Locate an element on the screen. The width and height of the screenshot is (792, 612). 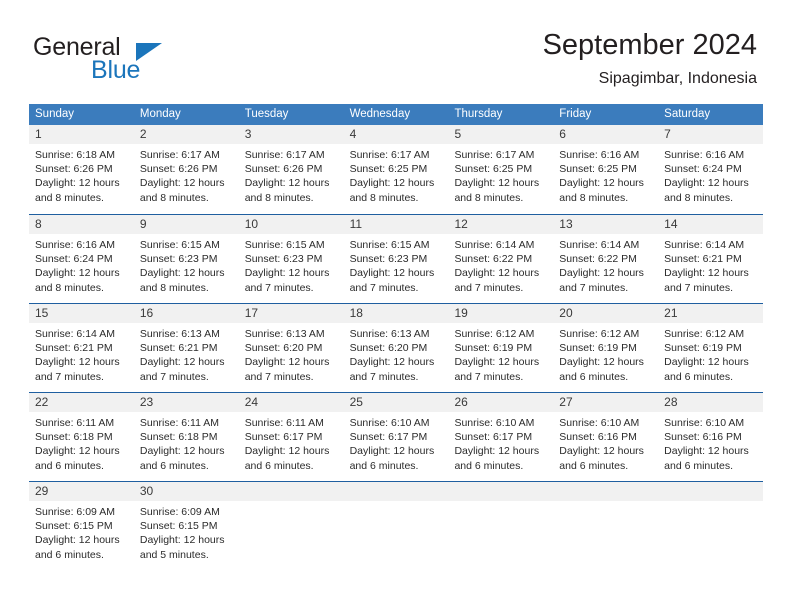
sunset-text: Sunset: 6:21 PM is located at coordinates (178, 348).